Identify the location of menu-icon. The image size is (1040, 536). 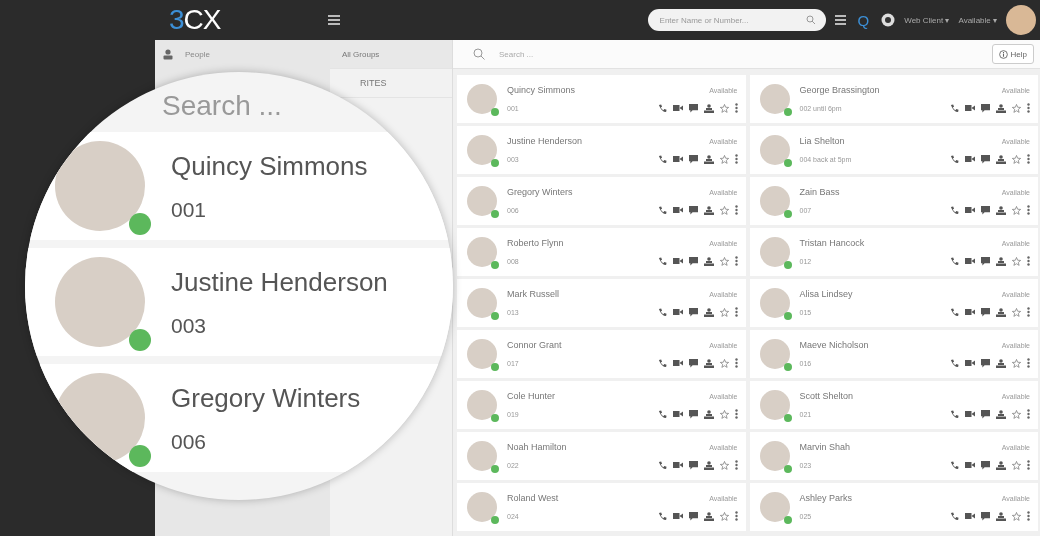
(334, 20).